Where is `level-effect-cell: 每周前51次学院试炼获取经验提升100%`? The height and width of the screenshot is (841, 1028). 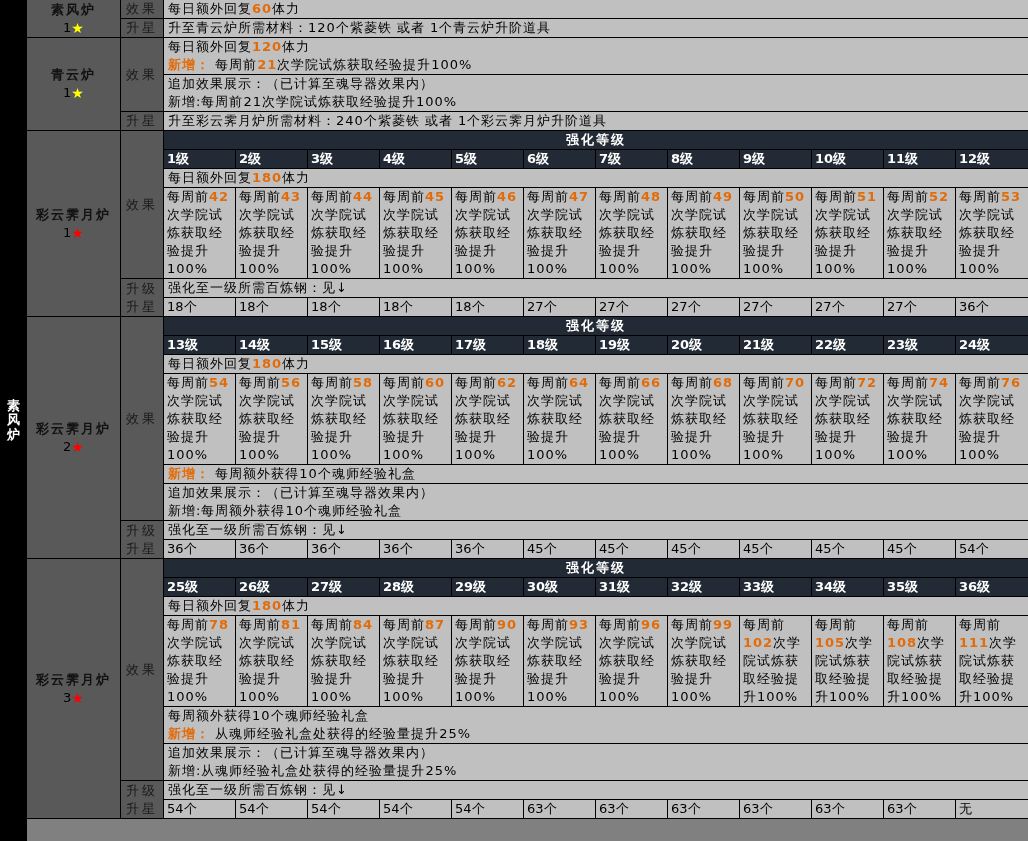 level-effect-cell: 每周前51次学院试炼获取经验提升100% is located at coordinates (848, 233).